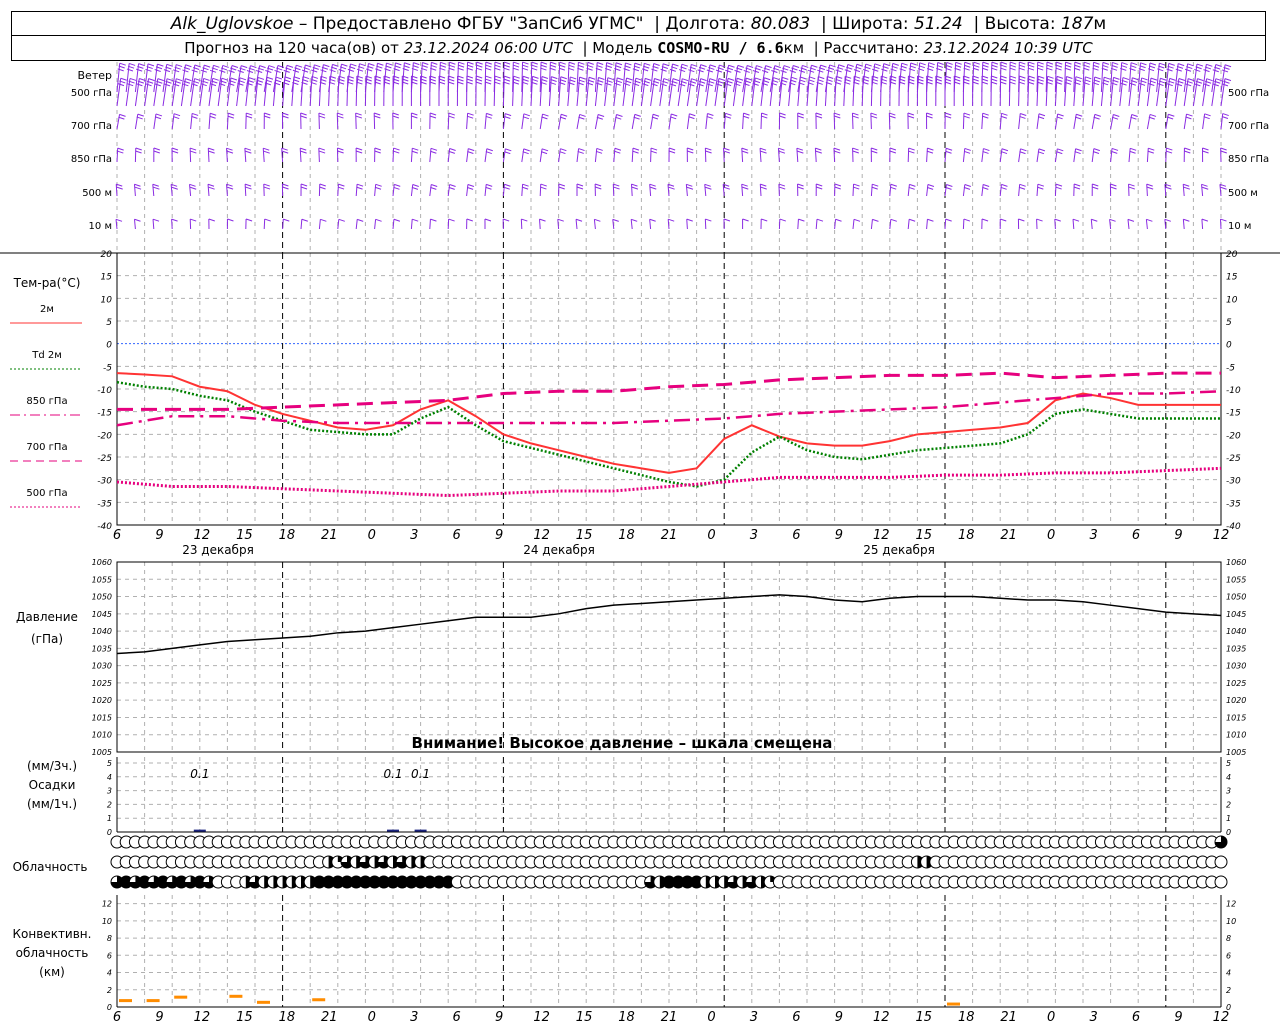 This screenshot has height=1024, width=1280. What do you see at coordinates (1236, 752) in the screenshot?
I see `pressure-tick-label-right: 1005` at bounding box center [1236, 752].